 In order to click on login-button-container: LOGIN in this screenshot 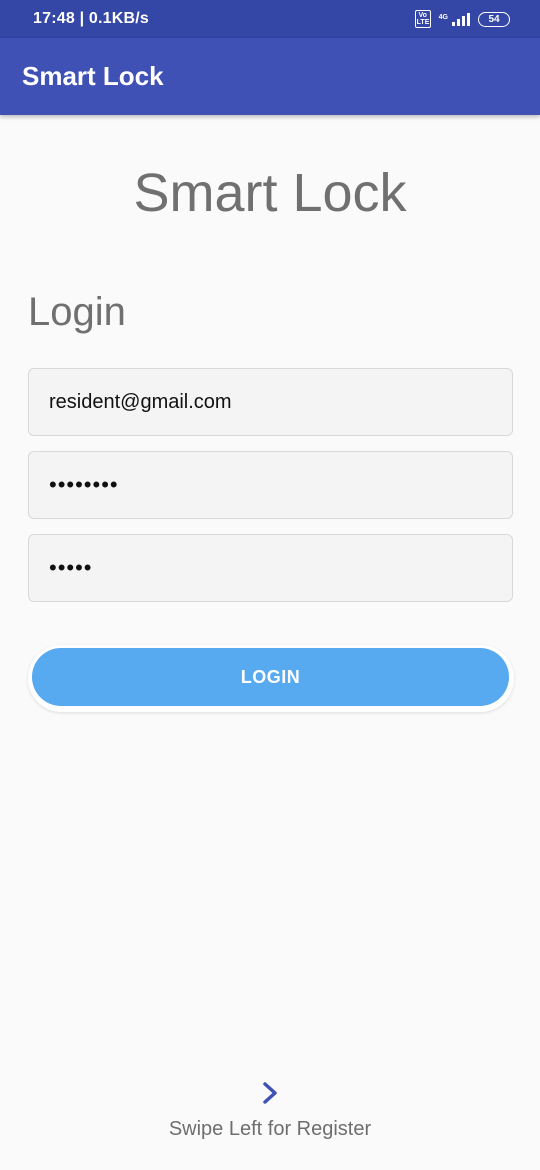, I will do `click(271, 678)`.